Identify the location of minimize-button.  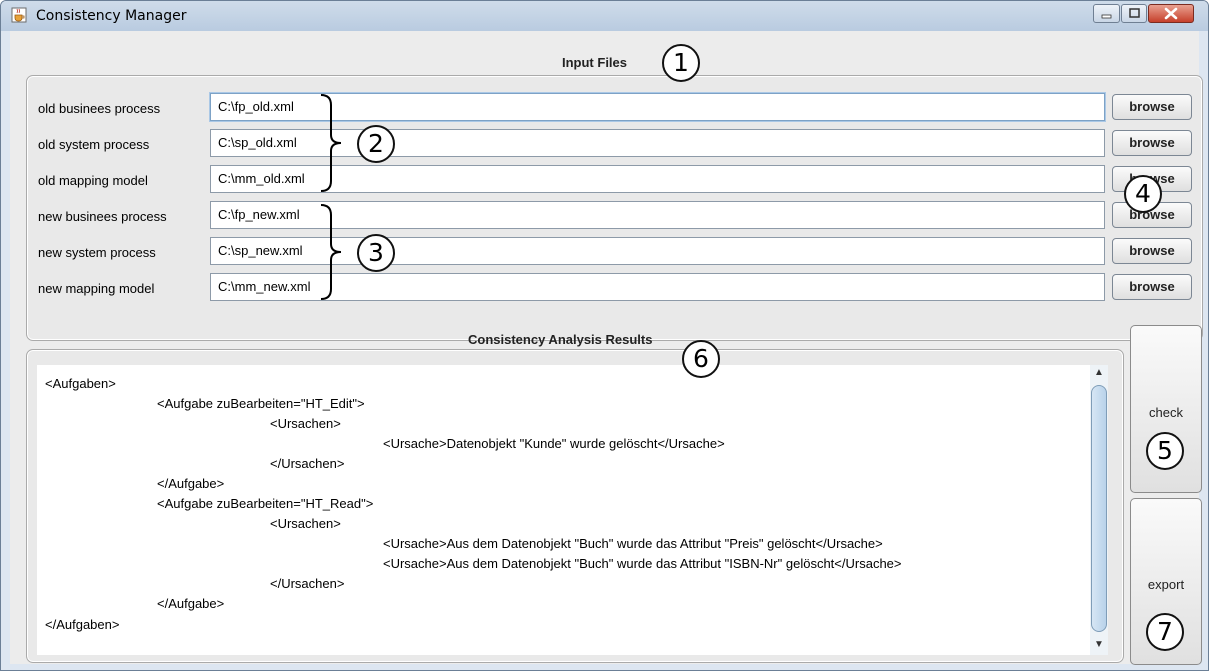
(1106, 13).